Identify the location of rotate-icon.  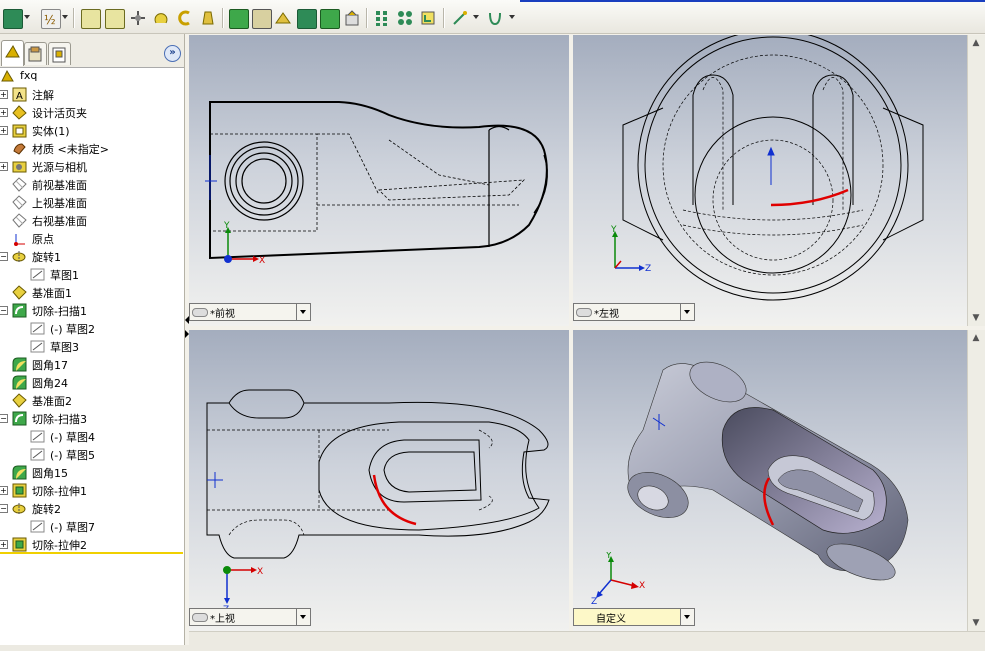
(161, 18).